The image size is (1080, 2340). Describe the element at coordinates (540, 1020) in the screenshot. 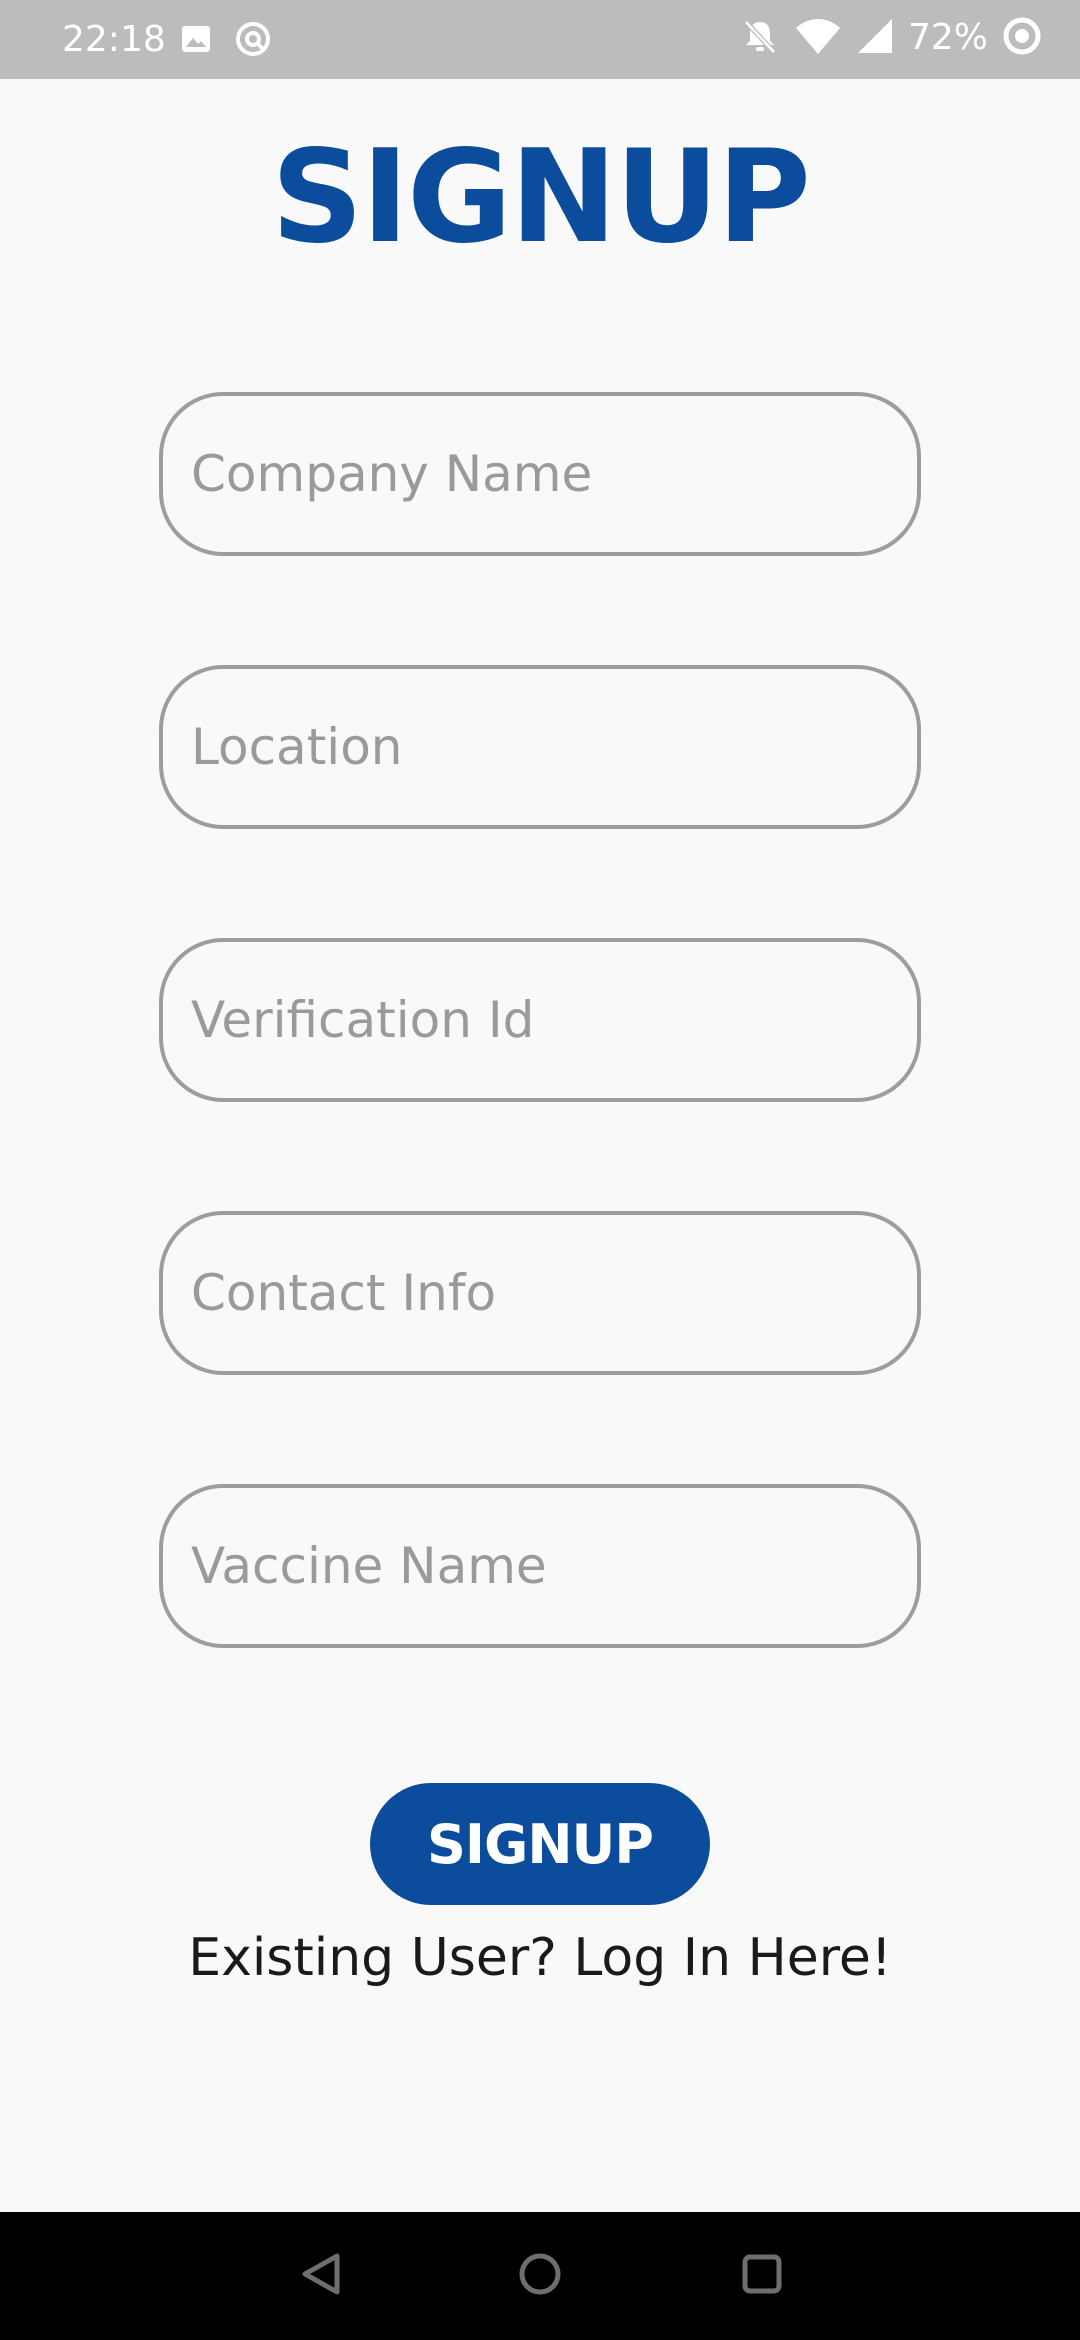

I see `verification-id-field` at that location.